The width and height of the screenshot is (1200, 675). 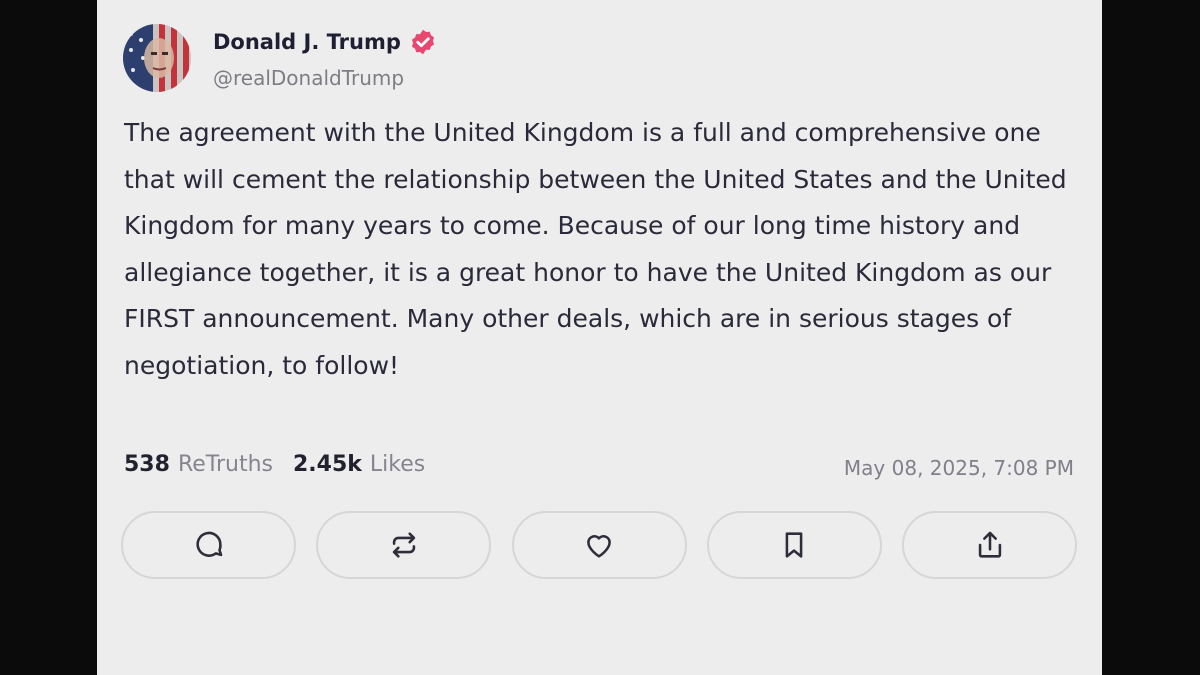 I want to click on author-handle: @realDonaldTrump, so click(x=308, y=78).